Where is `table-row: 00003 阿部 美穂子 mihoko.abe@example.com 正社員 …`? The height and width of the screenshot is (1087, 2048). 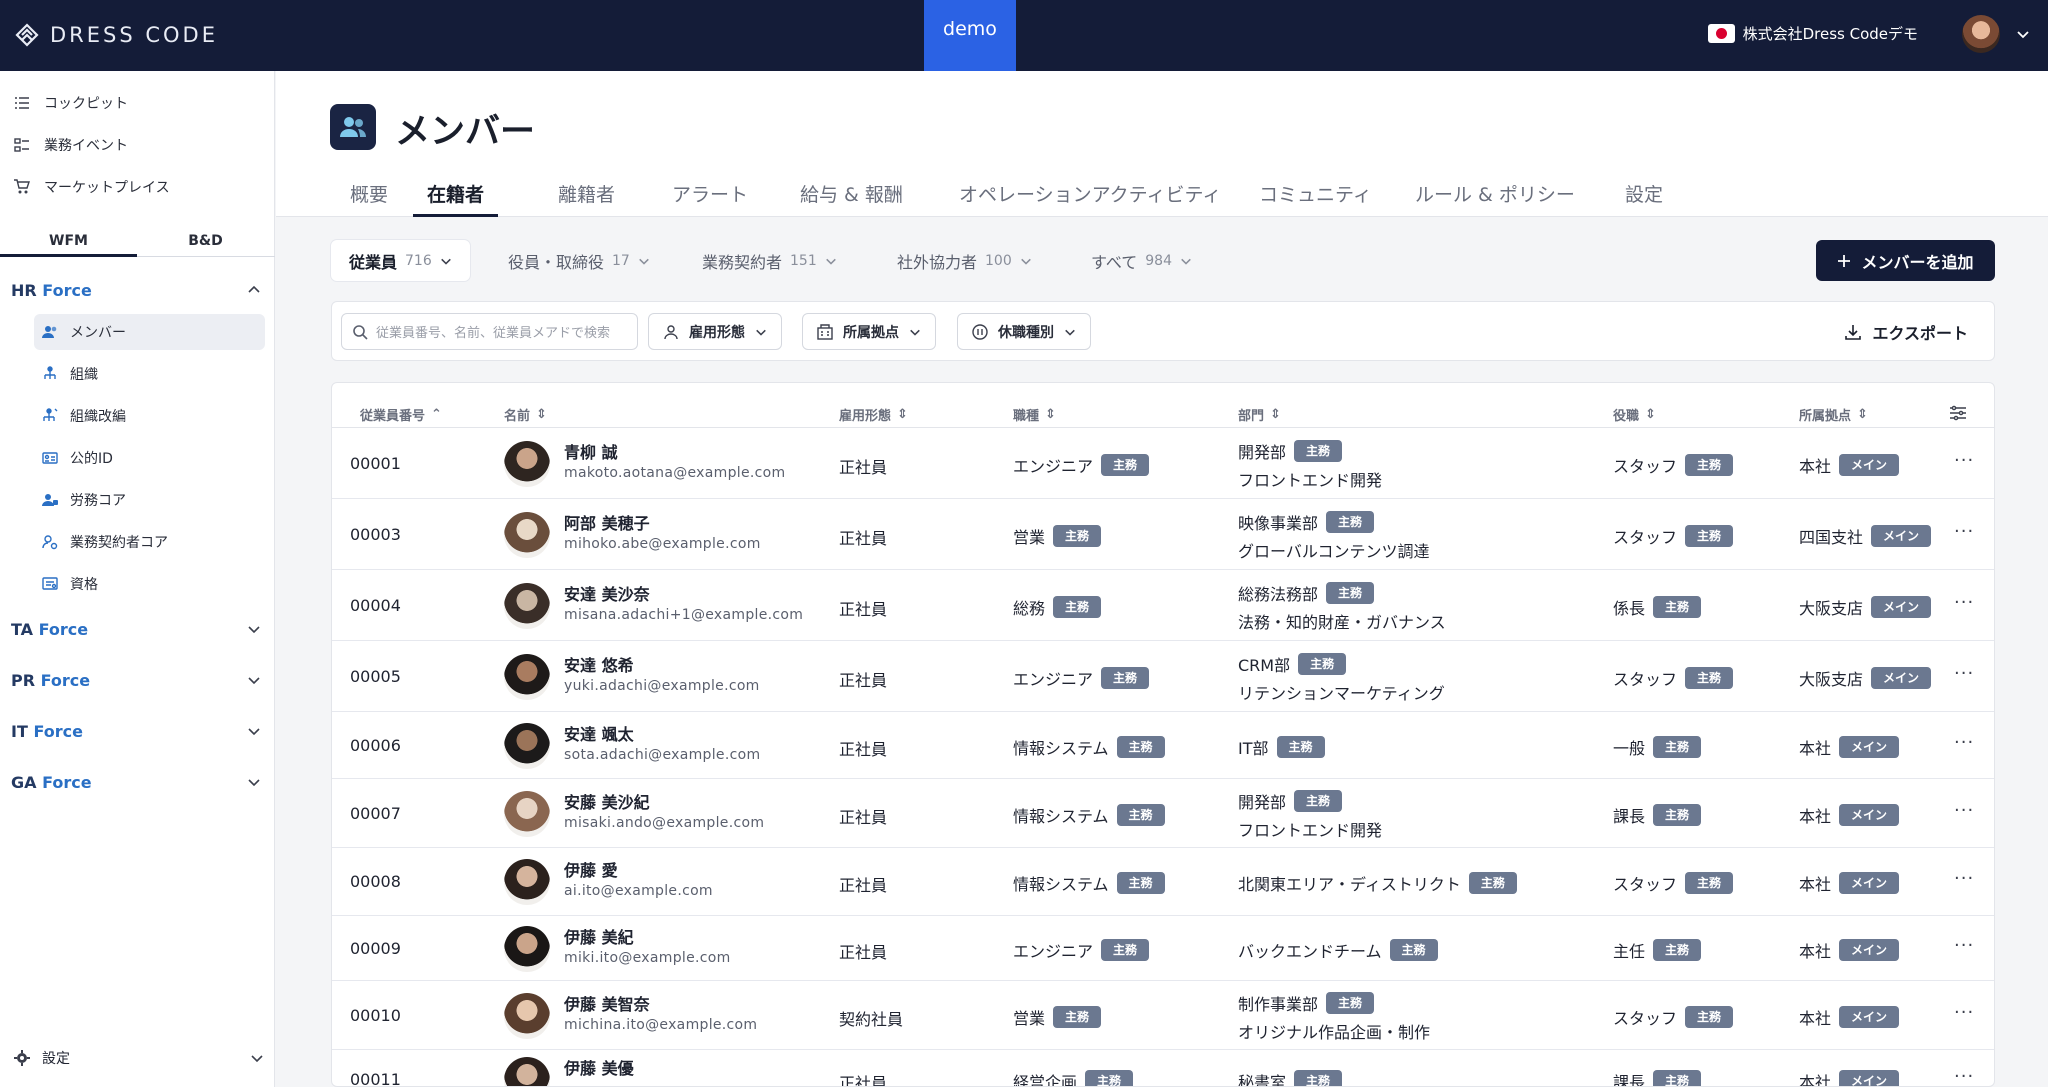
table-row: 00003 阿部 美穂子 mihoko.abe@example.com 正社員 … is located at coordinates (1163, 534).